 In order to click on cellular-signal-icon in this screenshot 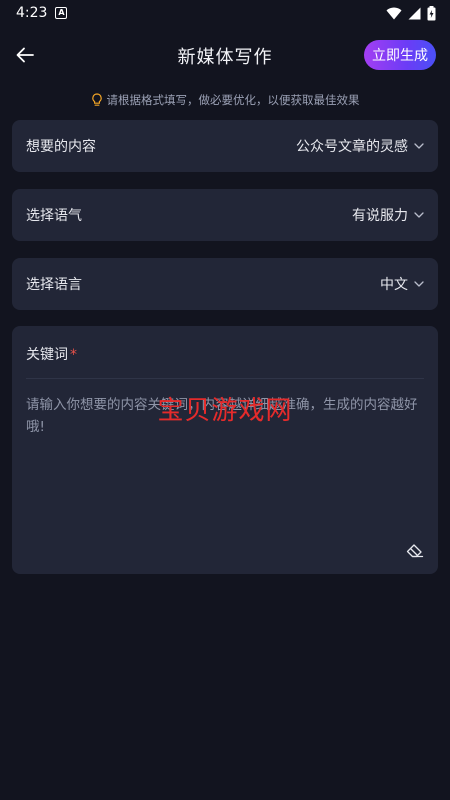, I will do `click(414, 13)`.